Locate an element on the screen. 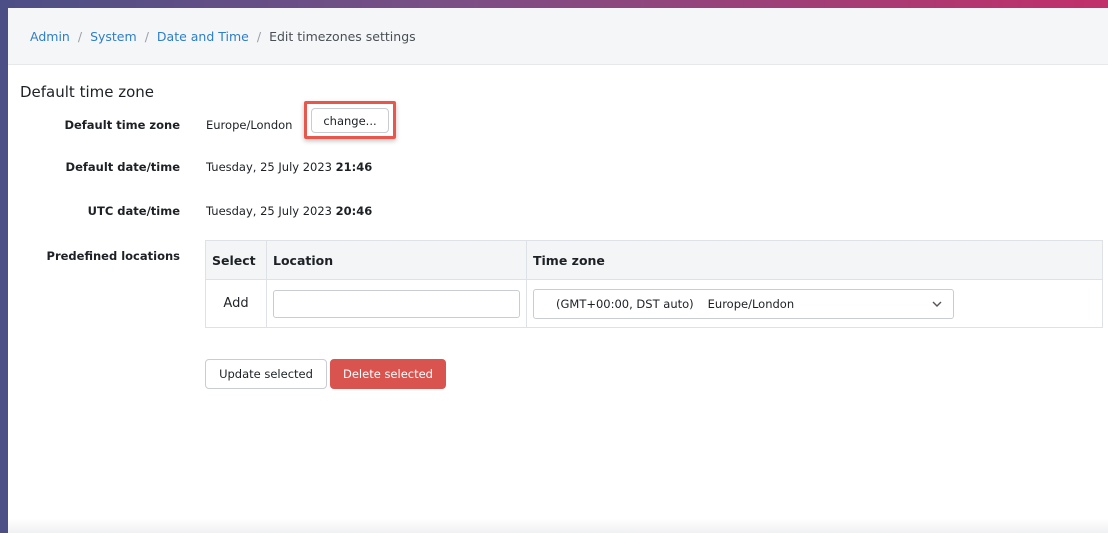 The image size is (1108, 533). breadcrumb-current: Edit timezones settings is located at coordinates (342, 36).